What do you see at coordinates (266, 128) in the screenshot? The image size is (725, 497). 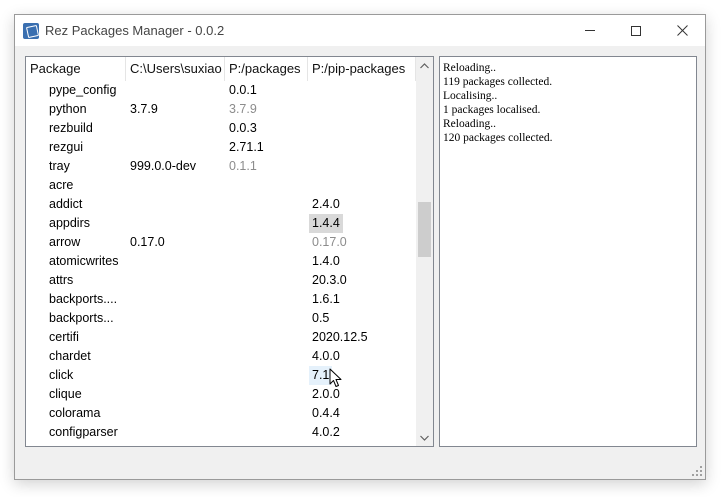 I see `packages-version-cell: 0.0.3` at bounding box center [266, 128].